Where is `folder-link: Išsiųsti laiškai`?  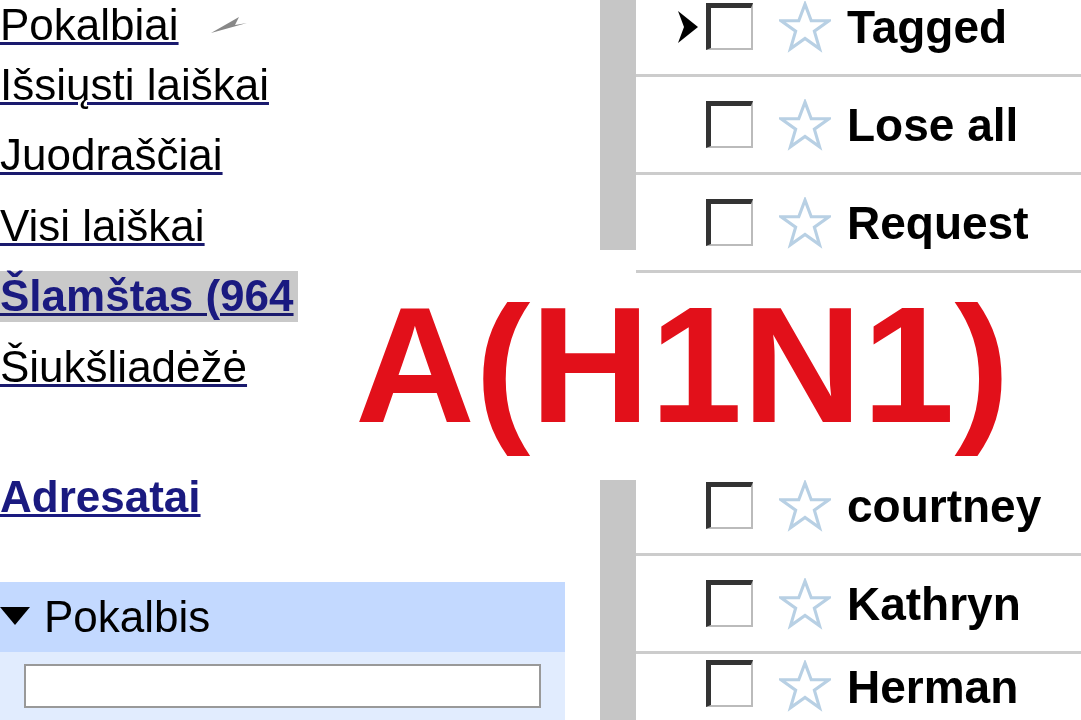 folder-link: Išsiųsti laiškai is located at coordinates (134, 85).